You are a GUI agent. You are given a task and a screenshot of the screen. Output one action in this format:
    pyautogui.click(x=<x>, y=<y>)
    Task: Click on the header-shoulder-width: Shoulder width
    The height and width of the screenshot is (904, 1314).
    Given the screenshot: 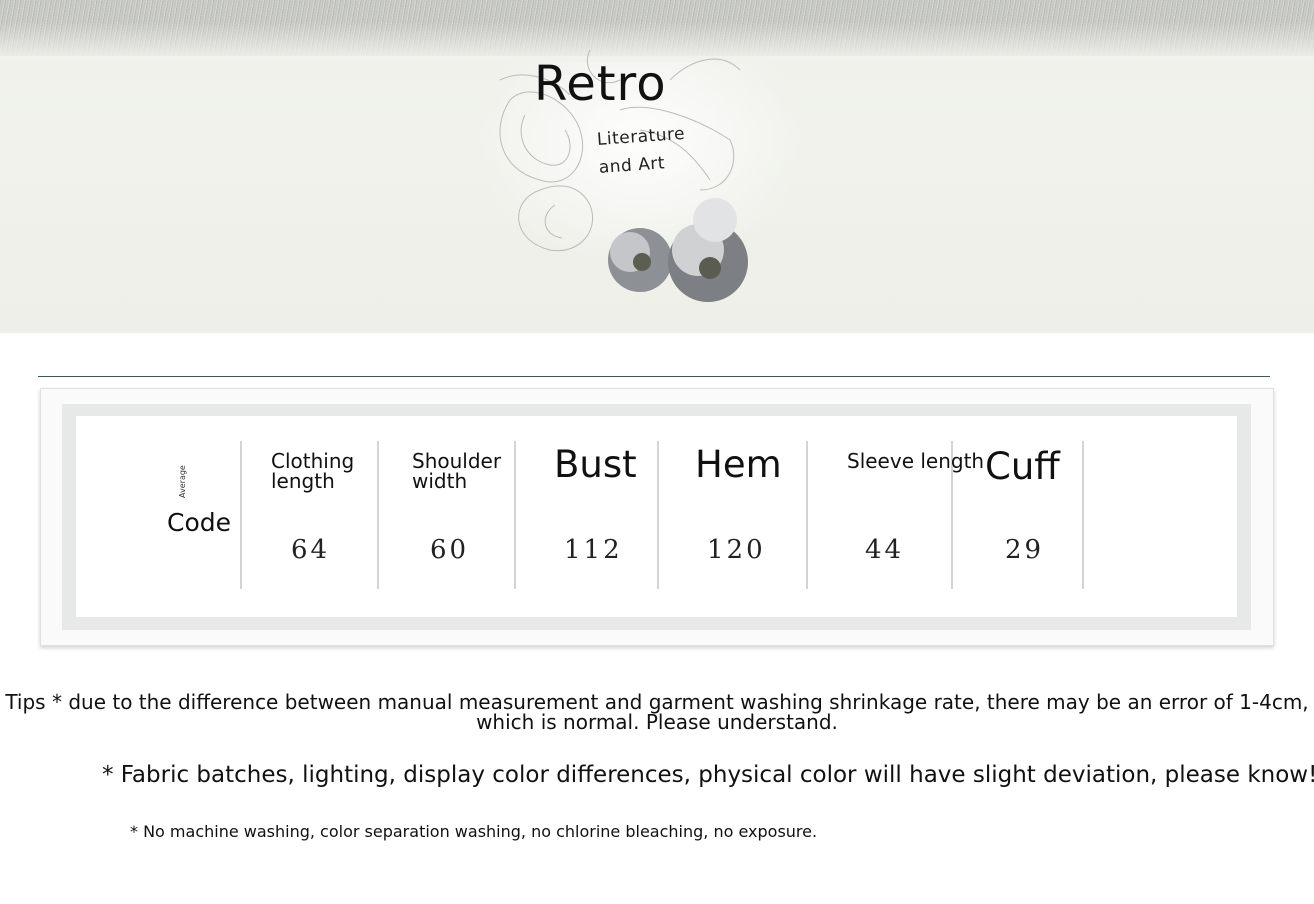 What is the action you would take?
    pyautogui.click(x=456, y=471)
    